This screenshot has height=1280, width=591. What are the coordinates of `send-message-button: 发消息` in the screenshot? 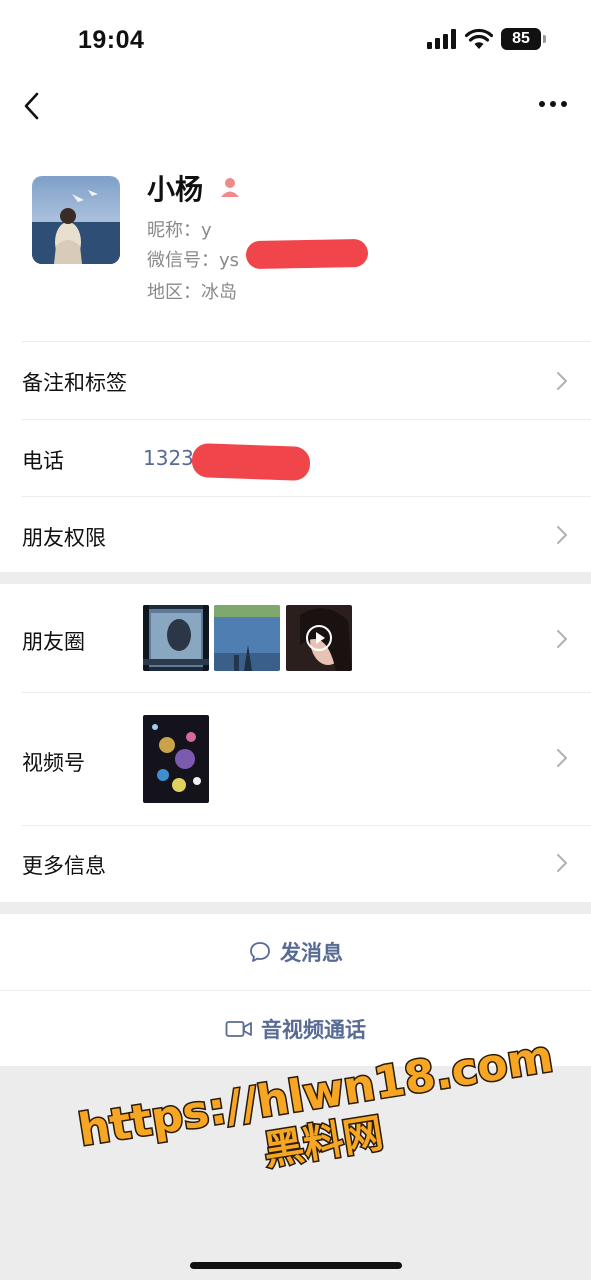 It's located at (295, 952).